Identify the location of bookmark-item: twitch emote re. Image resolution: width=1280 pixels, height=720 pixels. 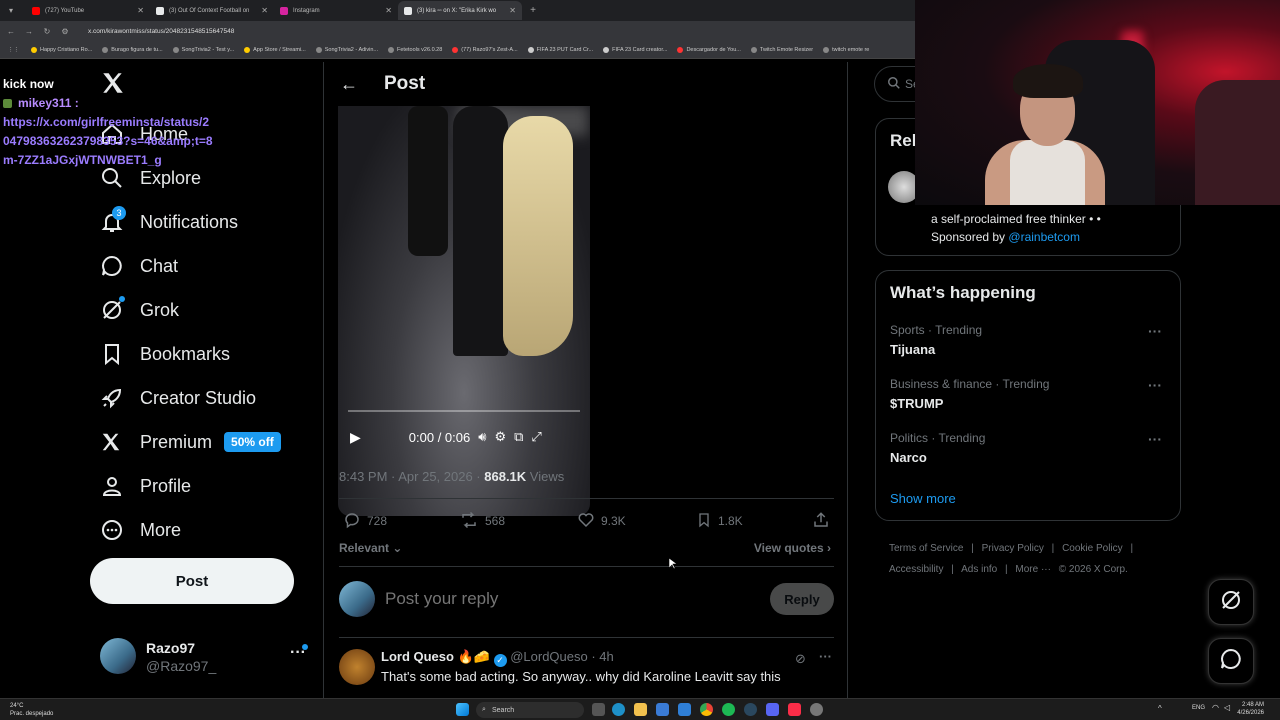
(846, 49).